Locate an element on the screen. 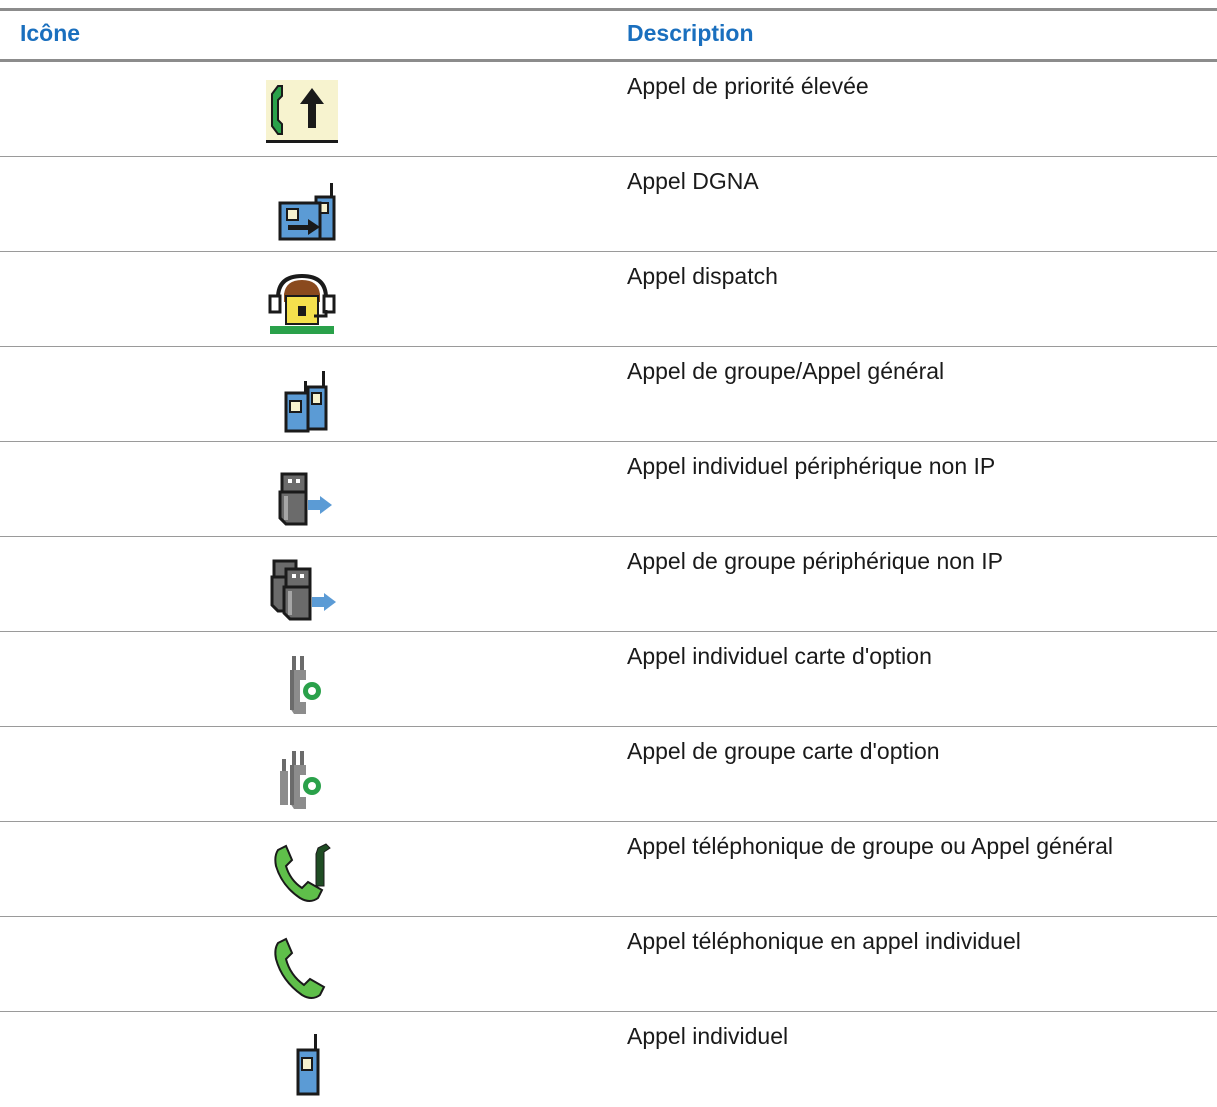 The image size is (1217, 1107). dispatch-call-icon is located at coordinates (302, 300).